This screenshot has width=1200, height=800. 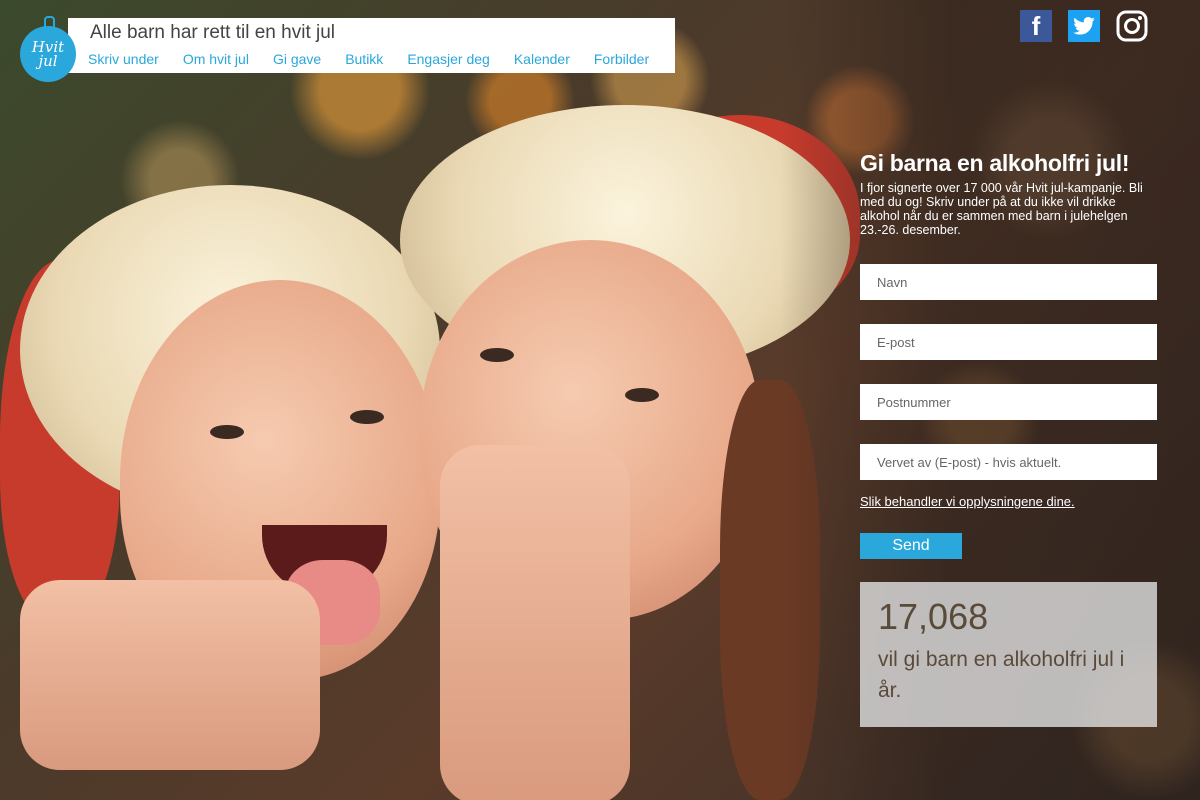 What do you see at coordinates (1036, 26) in the screenshot?
I see `facebook-icon: f` at bounding box center [1036, 26].